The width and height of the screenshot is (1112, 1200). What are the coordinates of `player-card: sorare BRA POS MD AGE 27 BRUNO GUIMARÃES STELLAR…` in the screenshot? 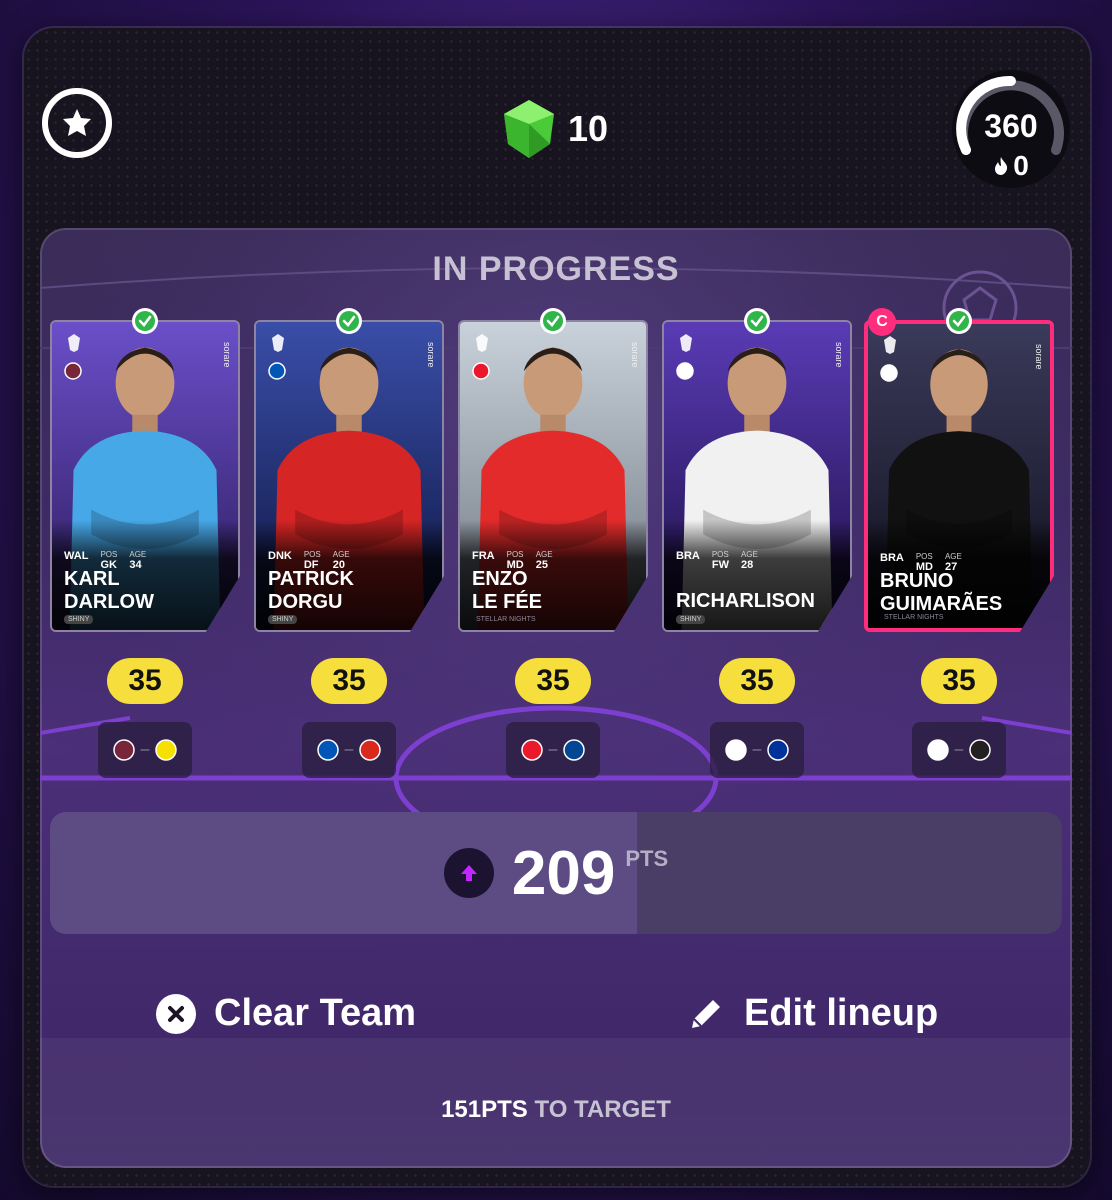 It's located at (959, 476).